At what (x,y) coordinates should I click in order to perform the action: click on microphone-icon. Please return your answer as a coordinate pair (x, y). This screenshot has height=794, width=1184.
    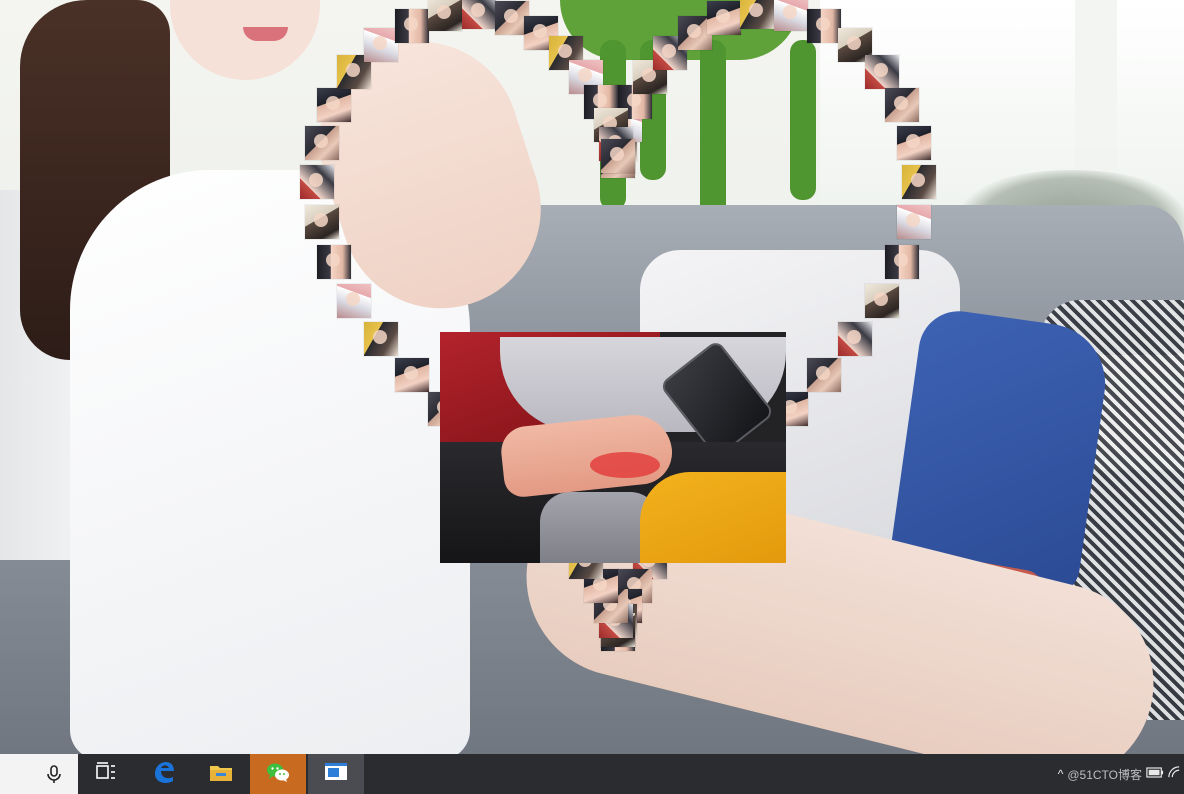
    Looking at the image, I should click on (54, 774).